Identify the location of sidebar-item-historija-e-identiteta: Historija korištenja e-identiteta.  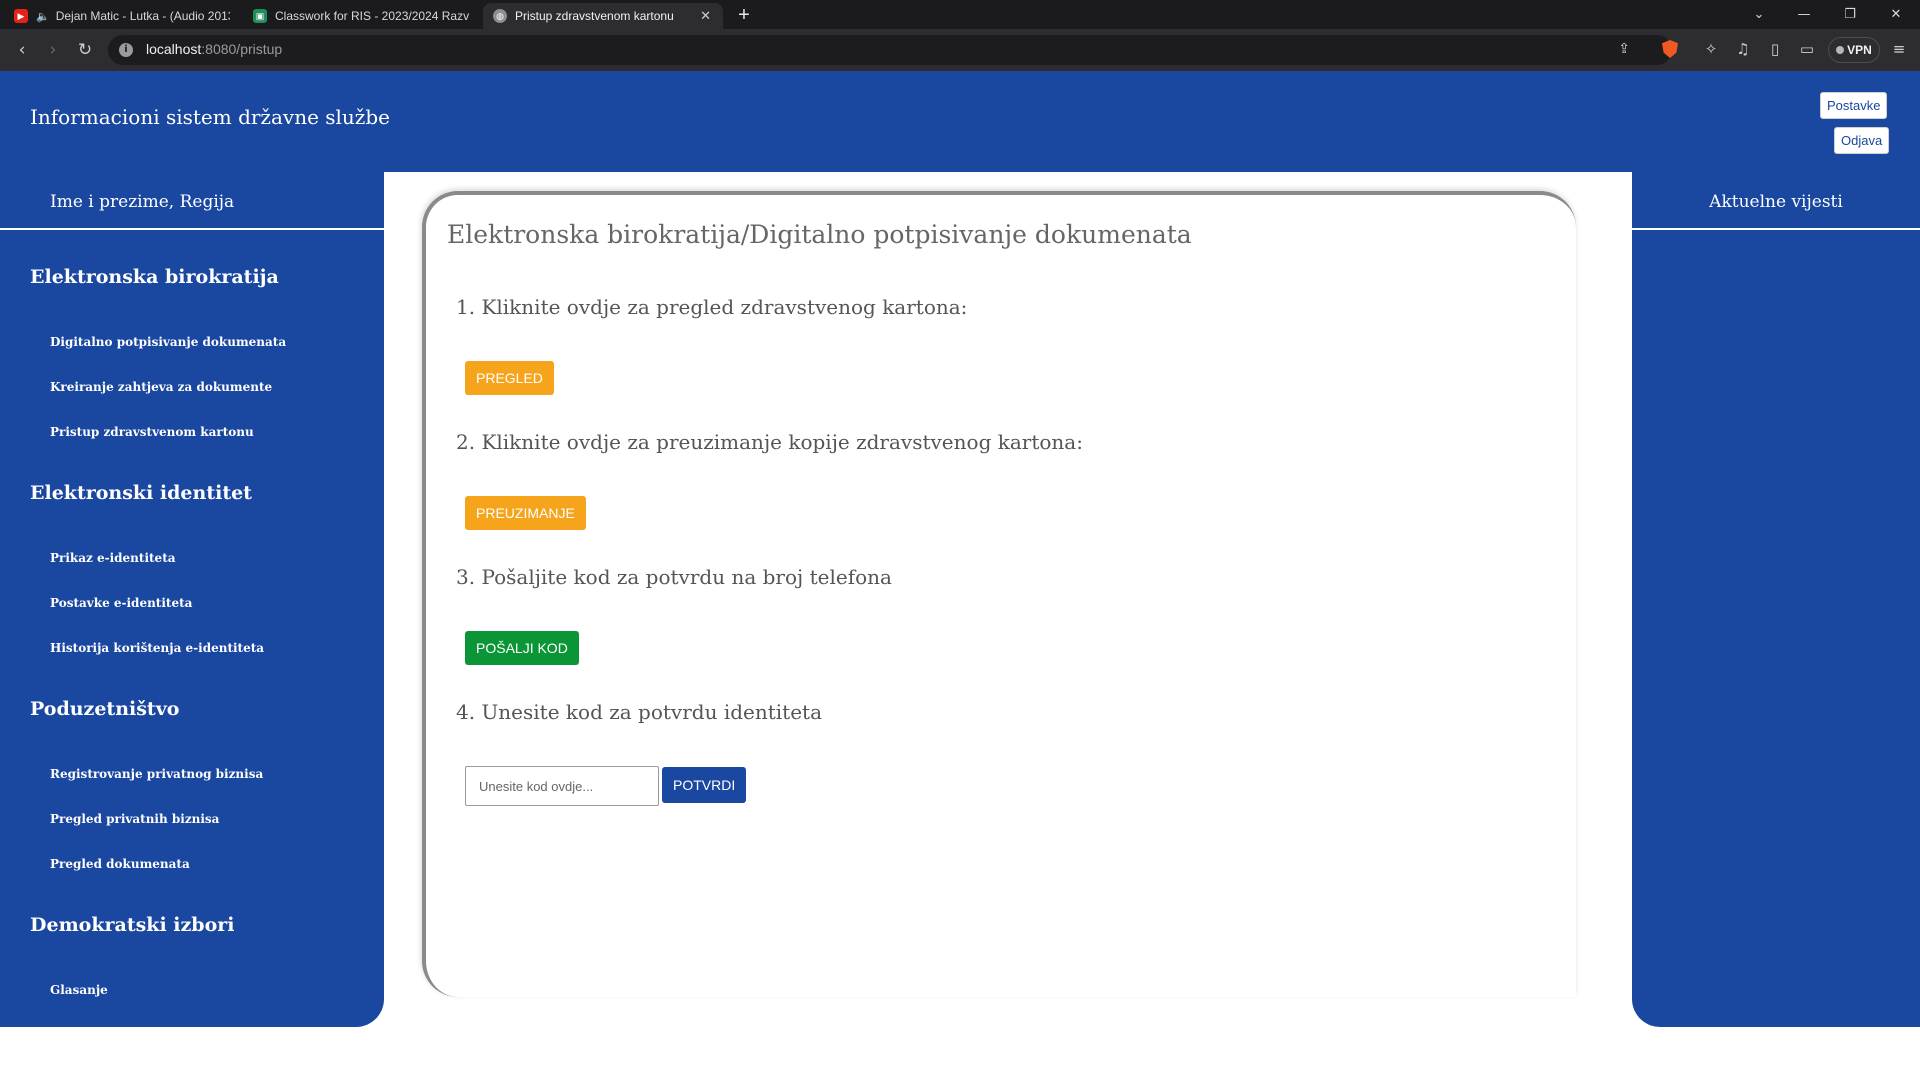
(157, 648).